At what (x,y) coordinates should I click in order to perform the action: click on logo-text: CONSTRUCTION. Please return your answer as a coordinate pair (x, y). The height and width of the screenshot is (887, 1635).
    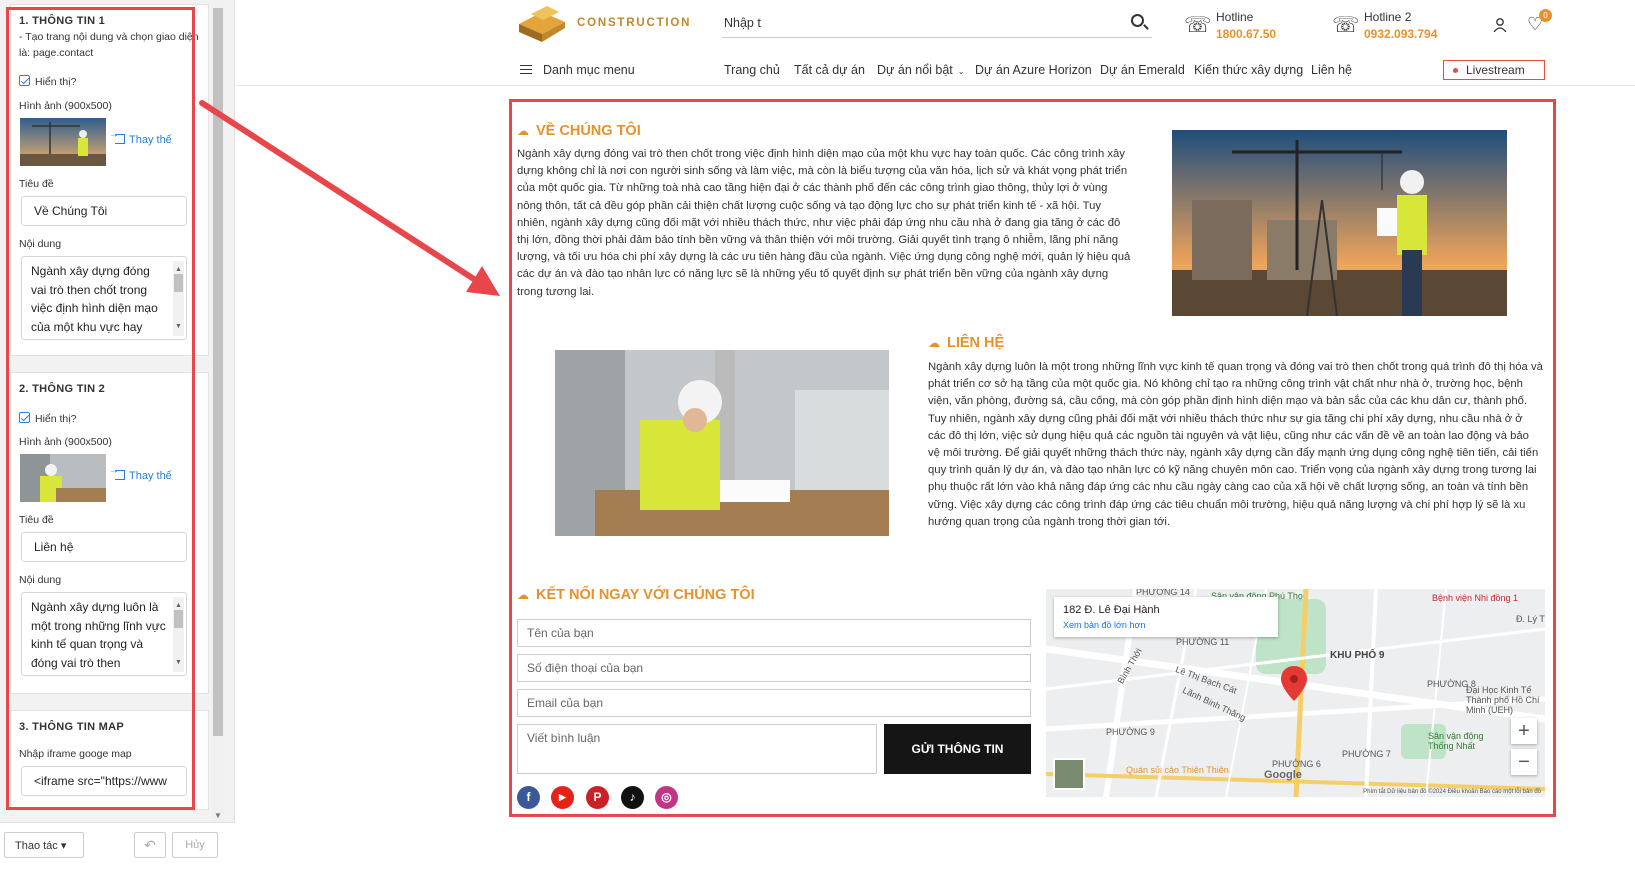
    Looking at the image, I should click on (634, 23).